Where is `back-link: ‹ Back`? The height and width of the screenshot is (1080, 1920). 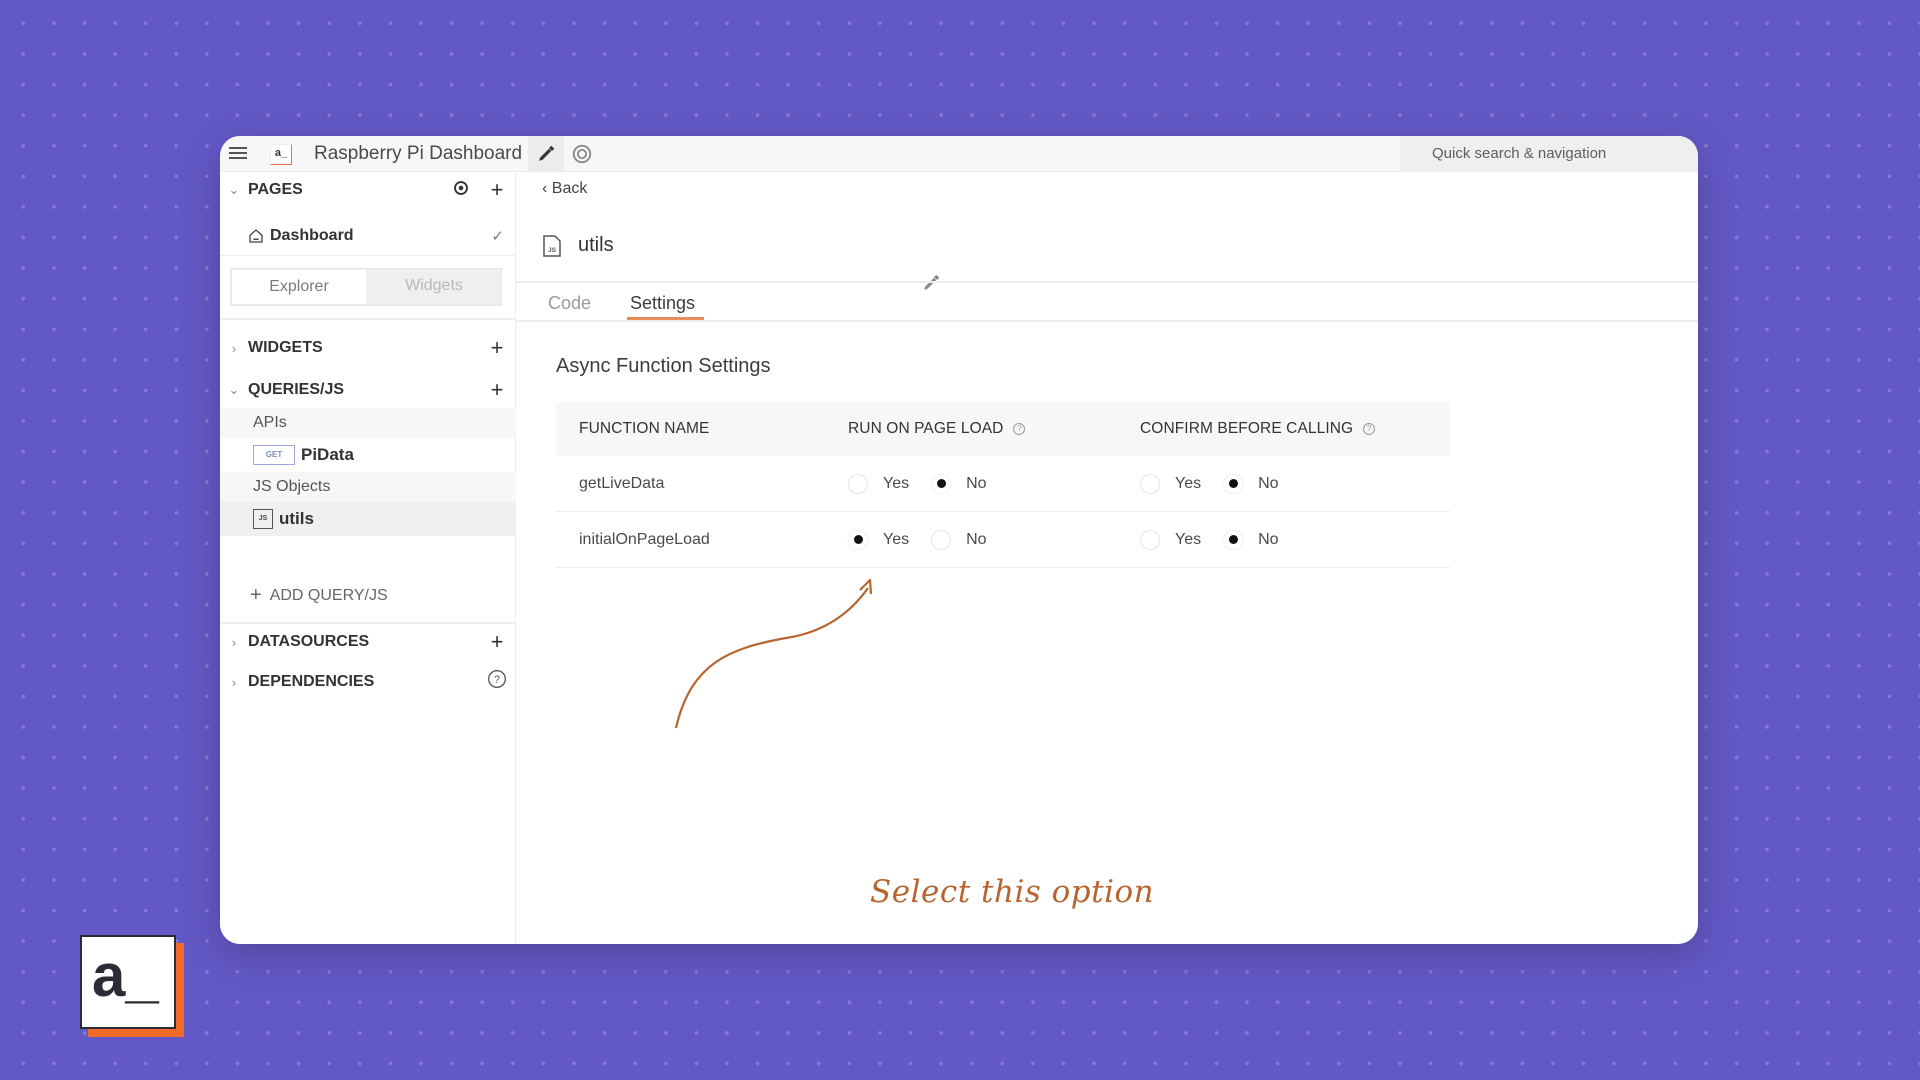
back-link: ‹ Back is located at coordinates (564, 189).